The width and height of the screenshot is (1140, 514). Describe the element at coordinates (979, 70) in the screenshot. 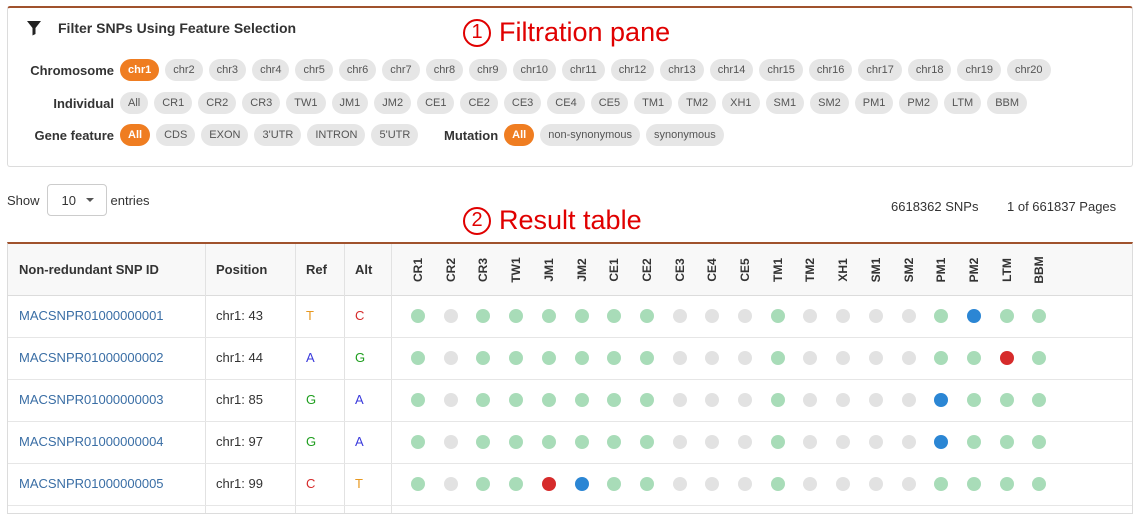

I see `chromosome-chip: chr19` at that location.